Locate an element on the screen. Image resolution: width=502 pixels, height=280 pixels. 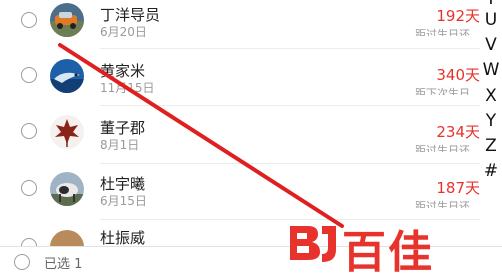
days-caption: 距下次生日 is located at coordinates (442, 91).